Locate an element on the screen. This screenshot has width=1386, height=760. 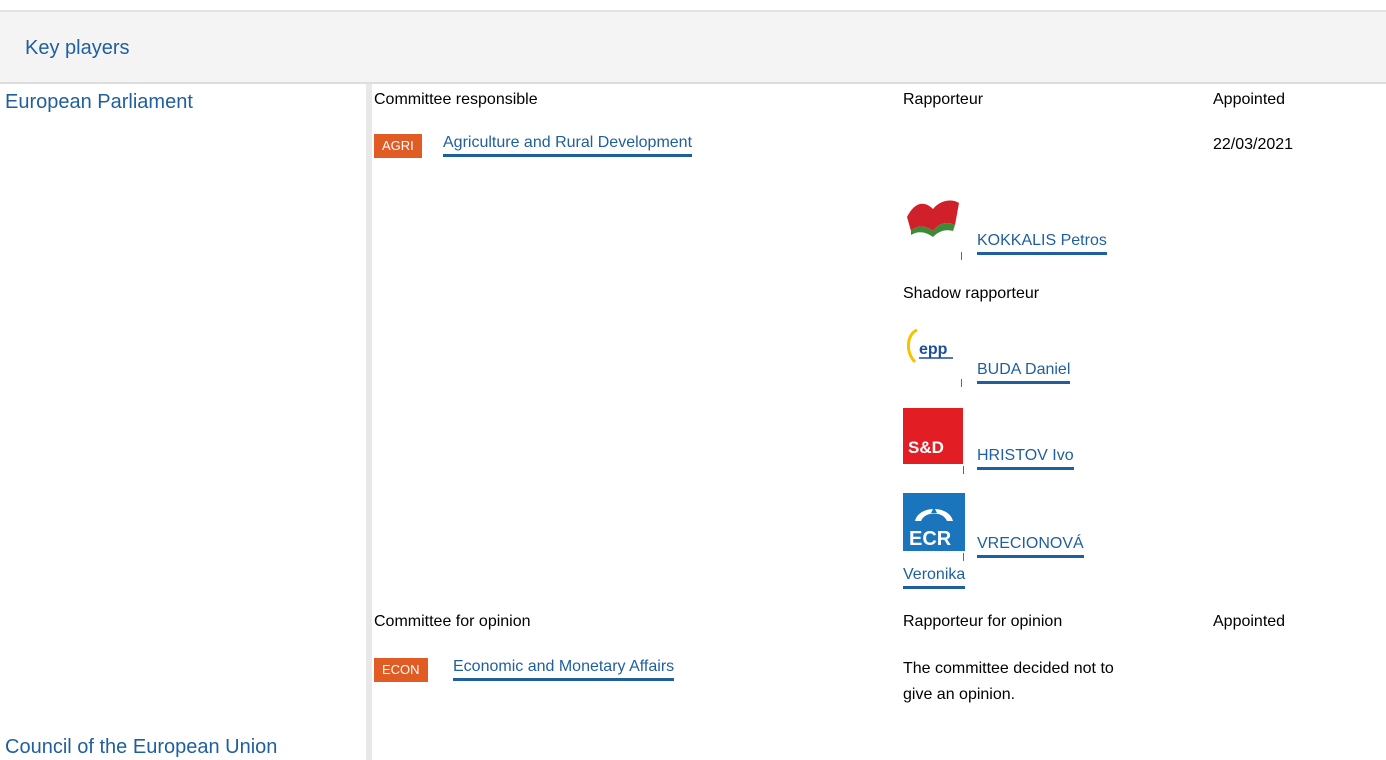
appointed-heading: Appointed is located at coordinates (1249, 99).